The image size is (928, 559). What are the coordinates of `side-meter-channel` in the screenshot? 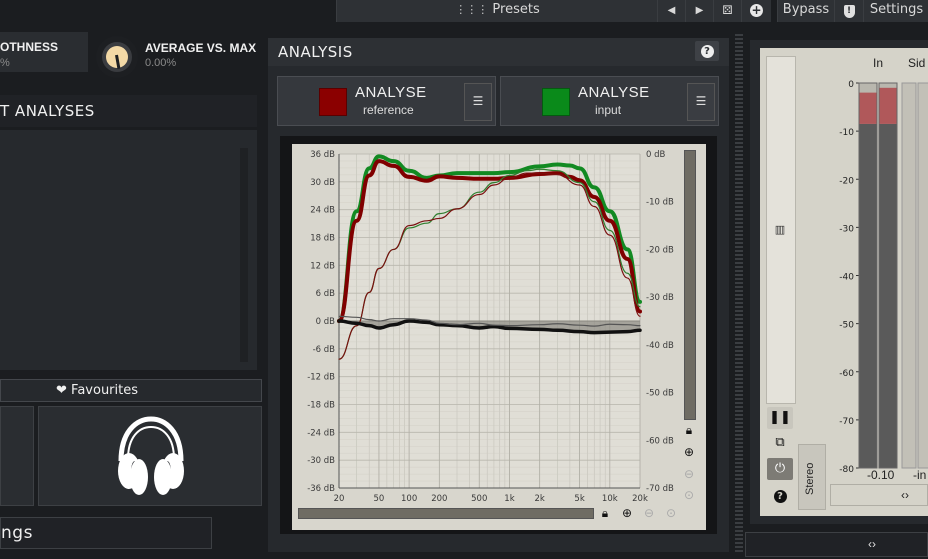 It's located at (909, 275).